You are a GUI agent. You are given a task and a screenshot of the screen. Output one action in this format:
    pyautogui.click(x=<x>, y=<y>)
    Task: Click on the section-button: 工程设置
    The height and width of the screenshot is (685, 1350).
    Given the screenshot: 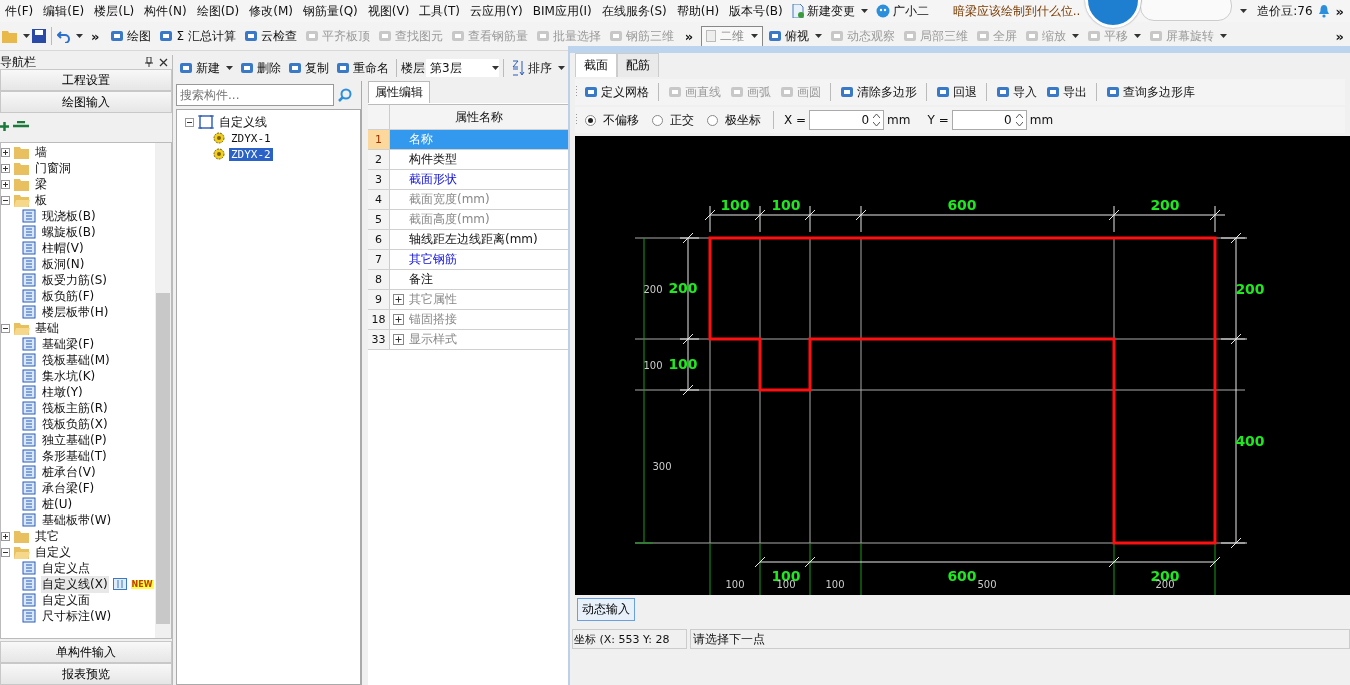 What is the action you would take?
    pyautogui.click(x=86, y=80)
    